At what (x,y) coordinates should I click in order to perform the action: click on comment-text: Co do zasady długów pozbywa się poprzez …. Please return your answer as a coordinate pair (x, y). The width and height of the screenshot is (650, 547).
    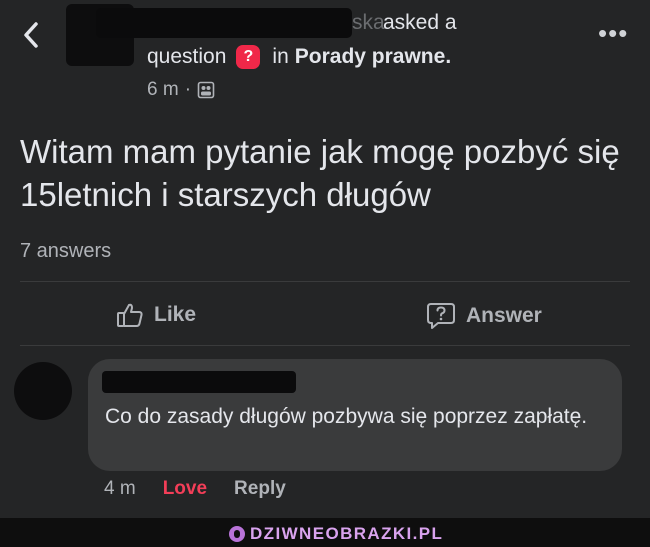
    Looking at the image, I should click on (346, 416).